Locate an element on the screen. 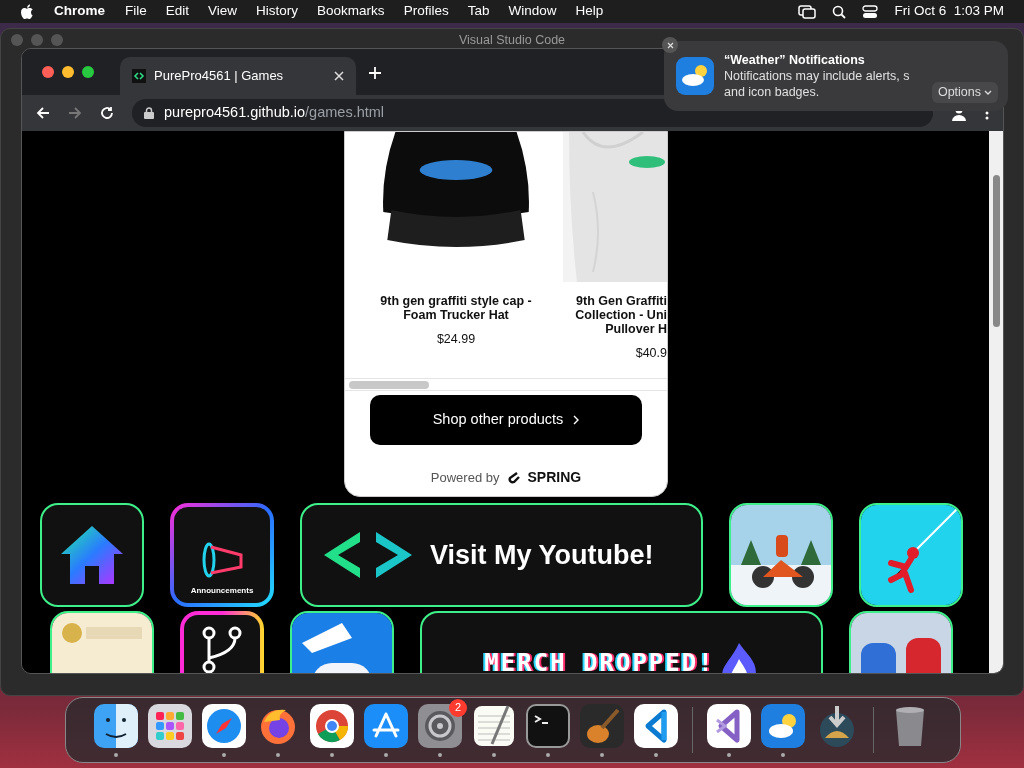 The image size is (1024, 768). reload-icon is located at coordinates (107, 113).